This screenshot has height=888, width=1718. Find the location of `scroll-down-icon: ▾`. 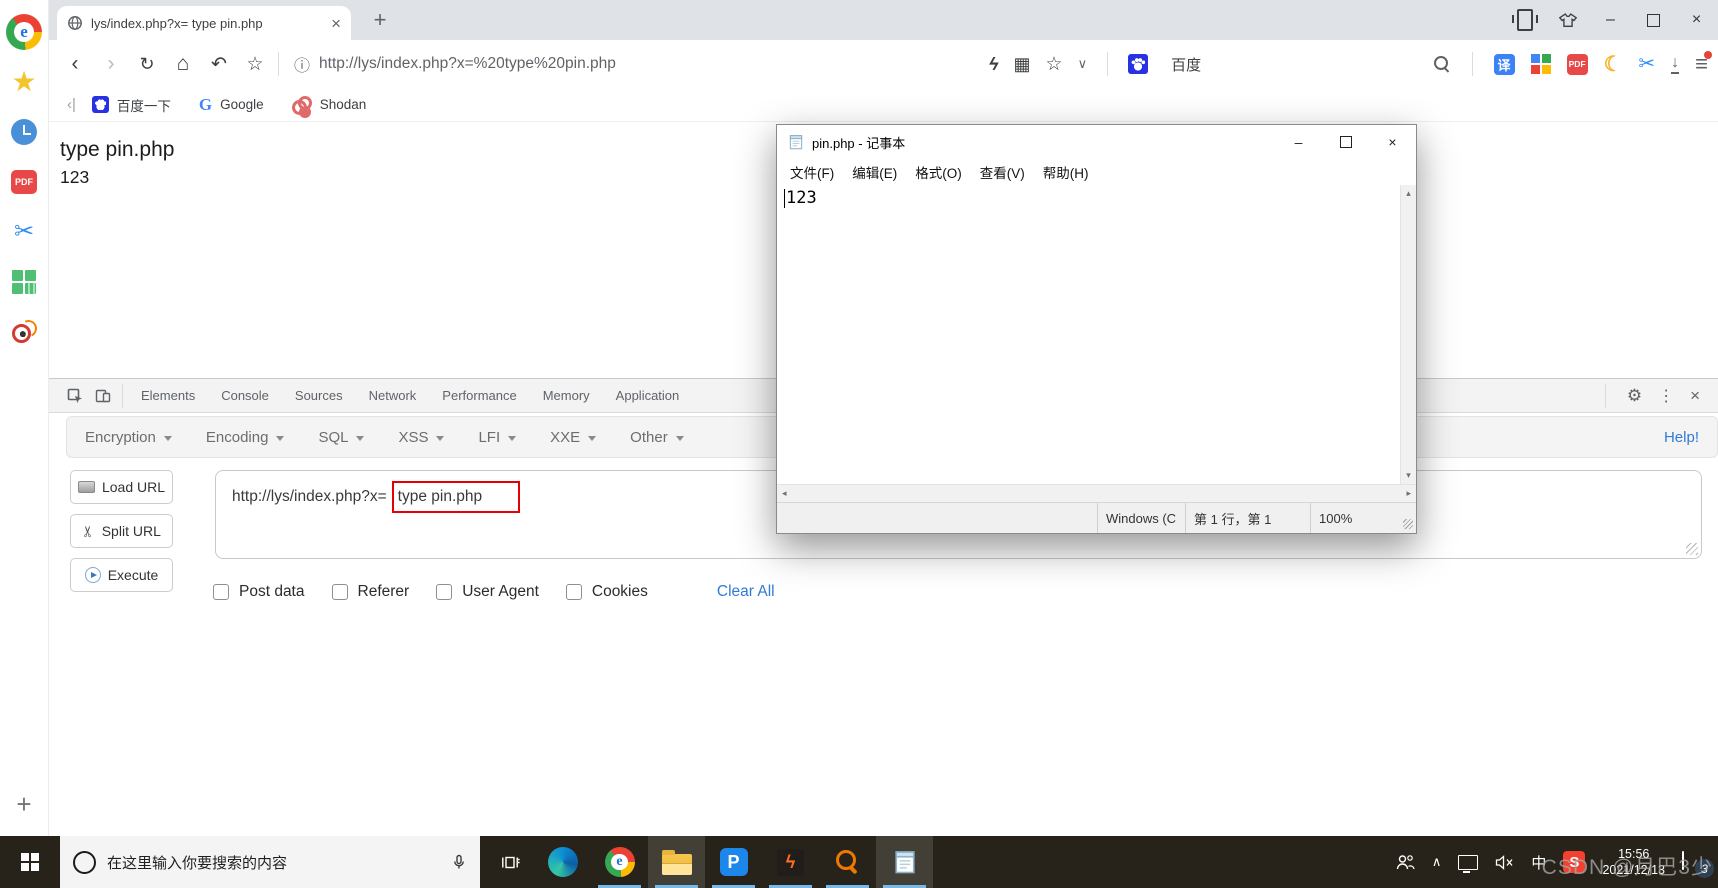

scroll-down-icon: ▾ is located at coordinates (1408, 475).